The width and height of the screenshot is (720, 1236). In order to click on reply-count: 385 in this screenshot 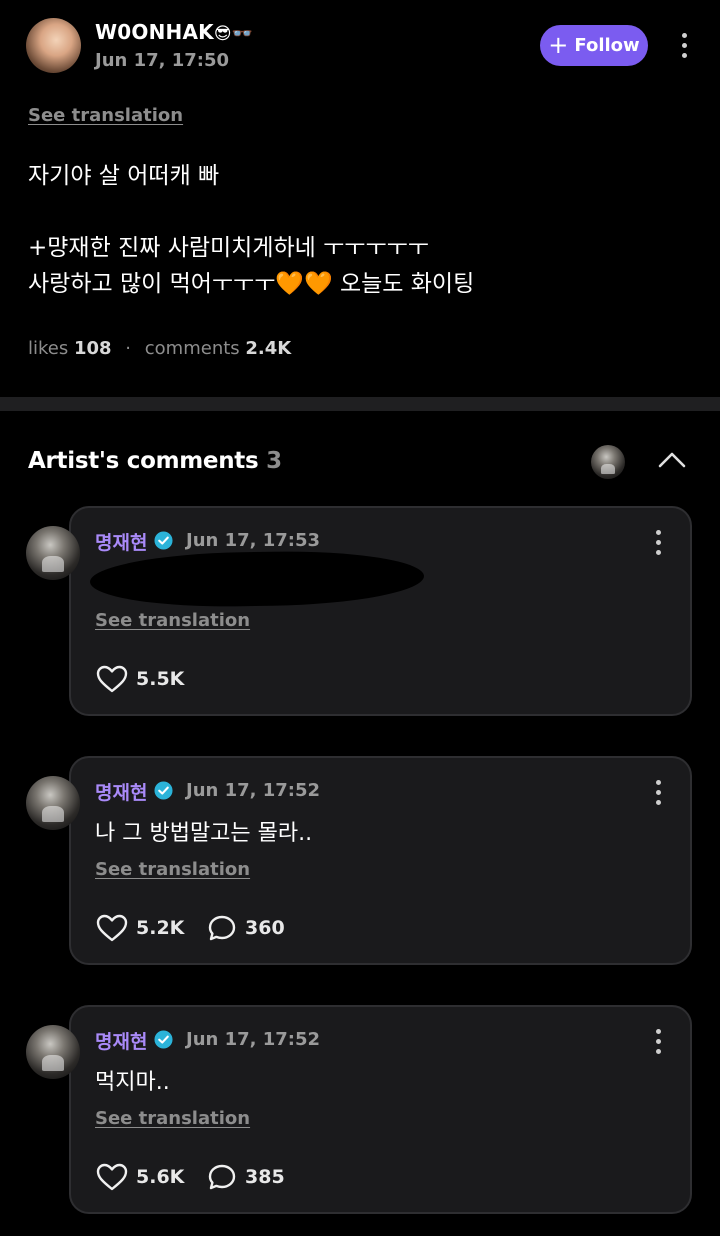, I will do `click(265, 1177)`.